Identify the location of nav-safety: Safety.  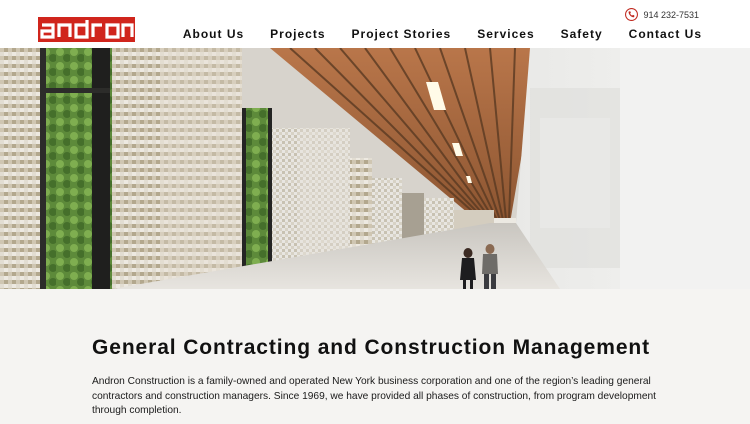
(582, 34).